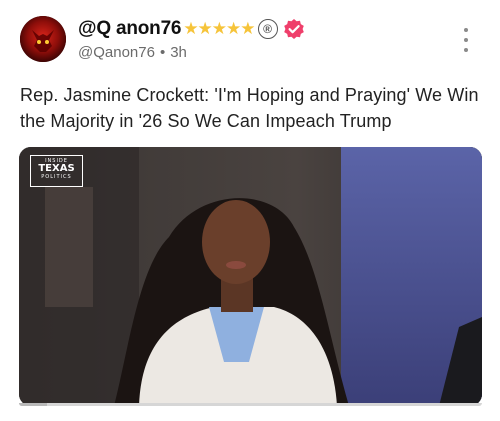 This screenshot has width=500, height=421. I want to click on registered-mark-icon: ®, so click(267, 29).